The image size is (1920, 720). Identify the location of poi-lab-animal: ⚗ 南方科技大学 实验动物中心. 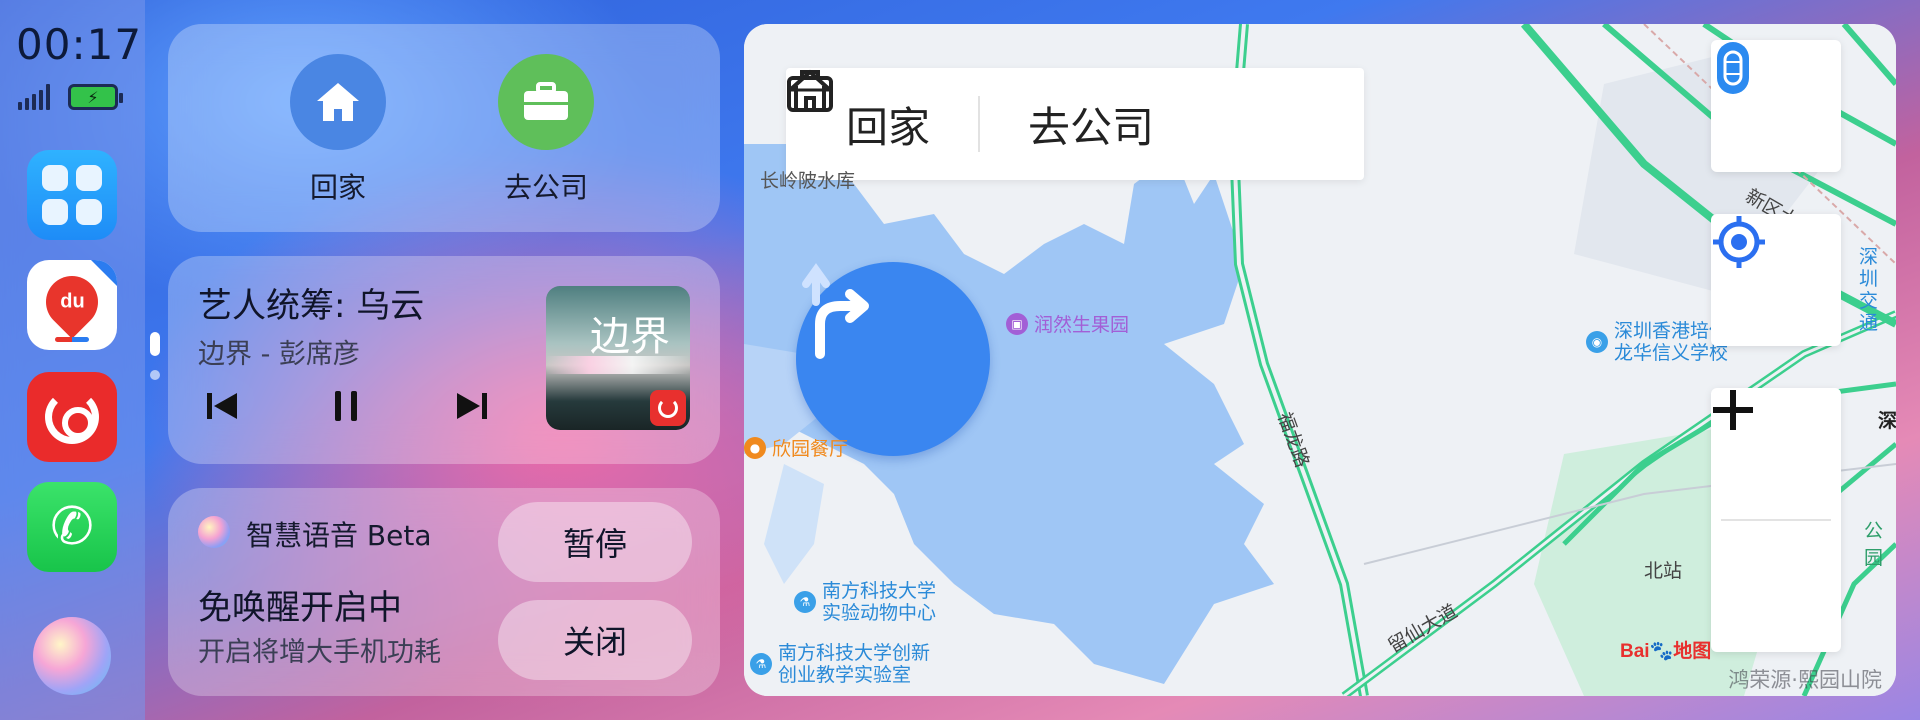
(865, 602).